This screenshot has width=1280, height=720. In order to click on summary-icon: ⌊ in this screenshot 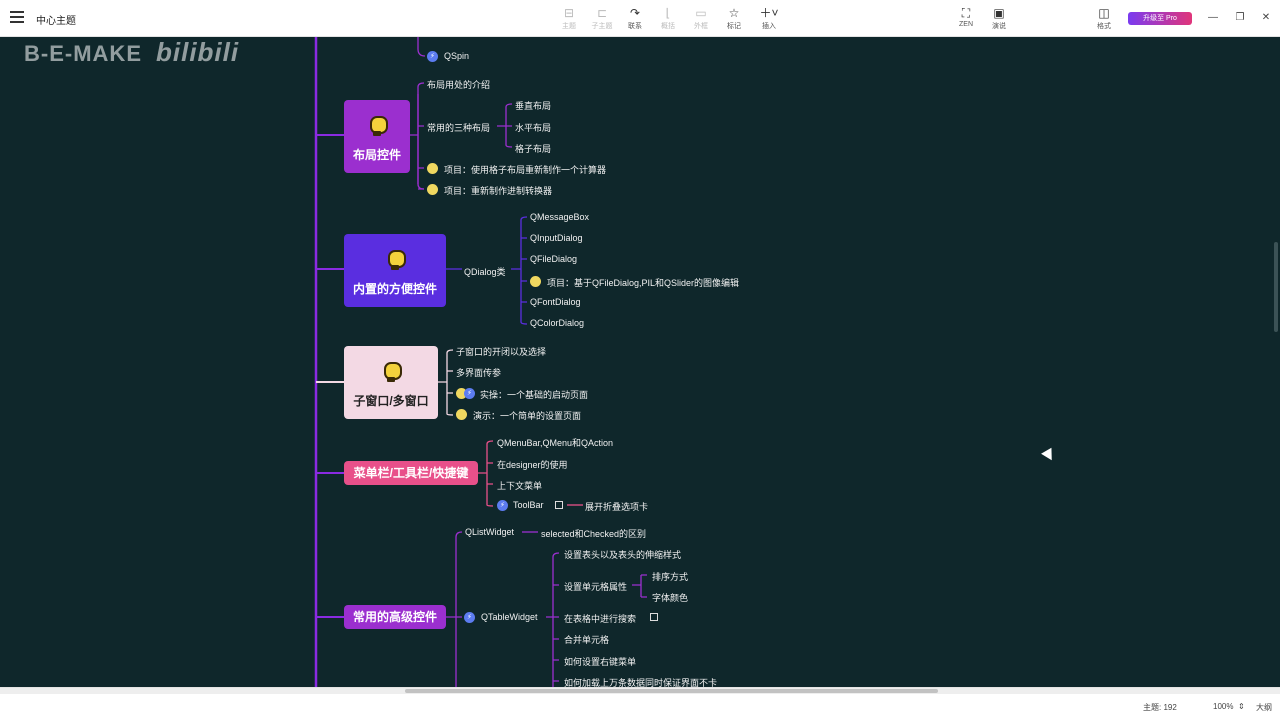, I will do `click(668, 13)`.